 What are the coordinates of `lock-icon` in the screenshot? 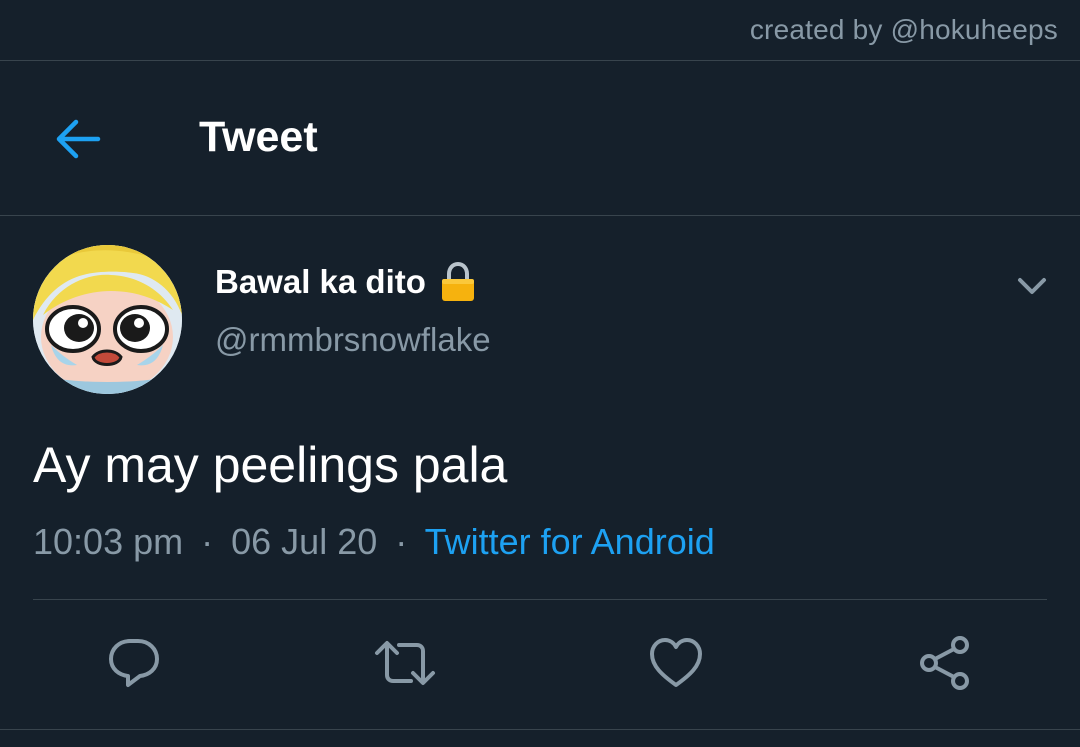 It's located at (458, 281).